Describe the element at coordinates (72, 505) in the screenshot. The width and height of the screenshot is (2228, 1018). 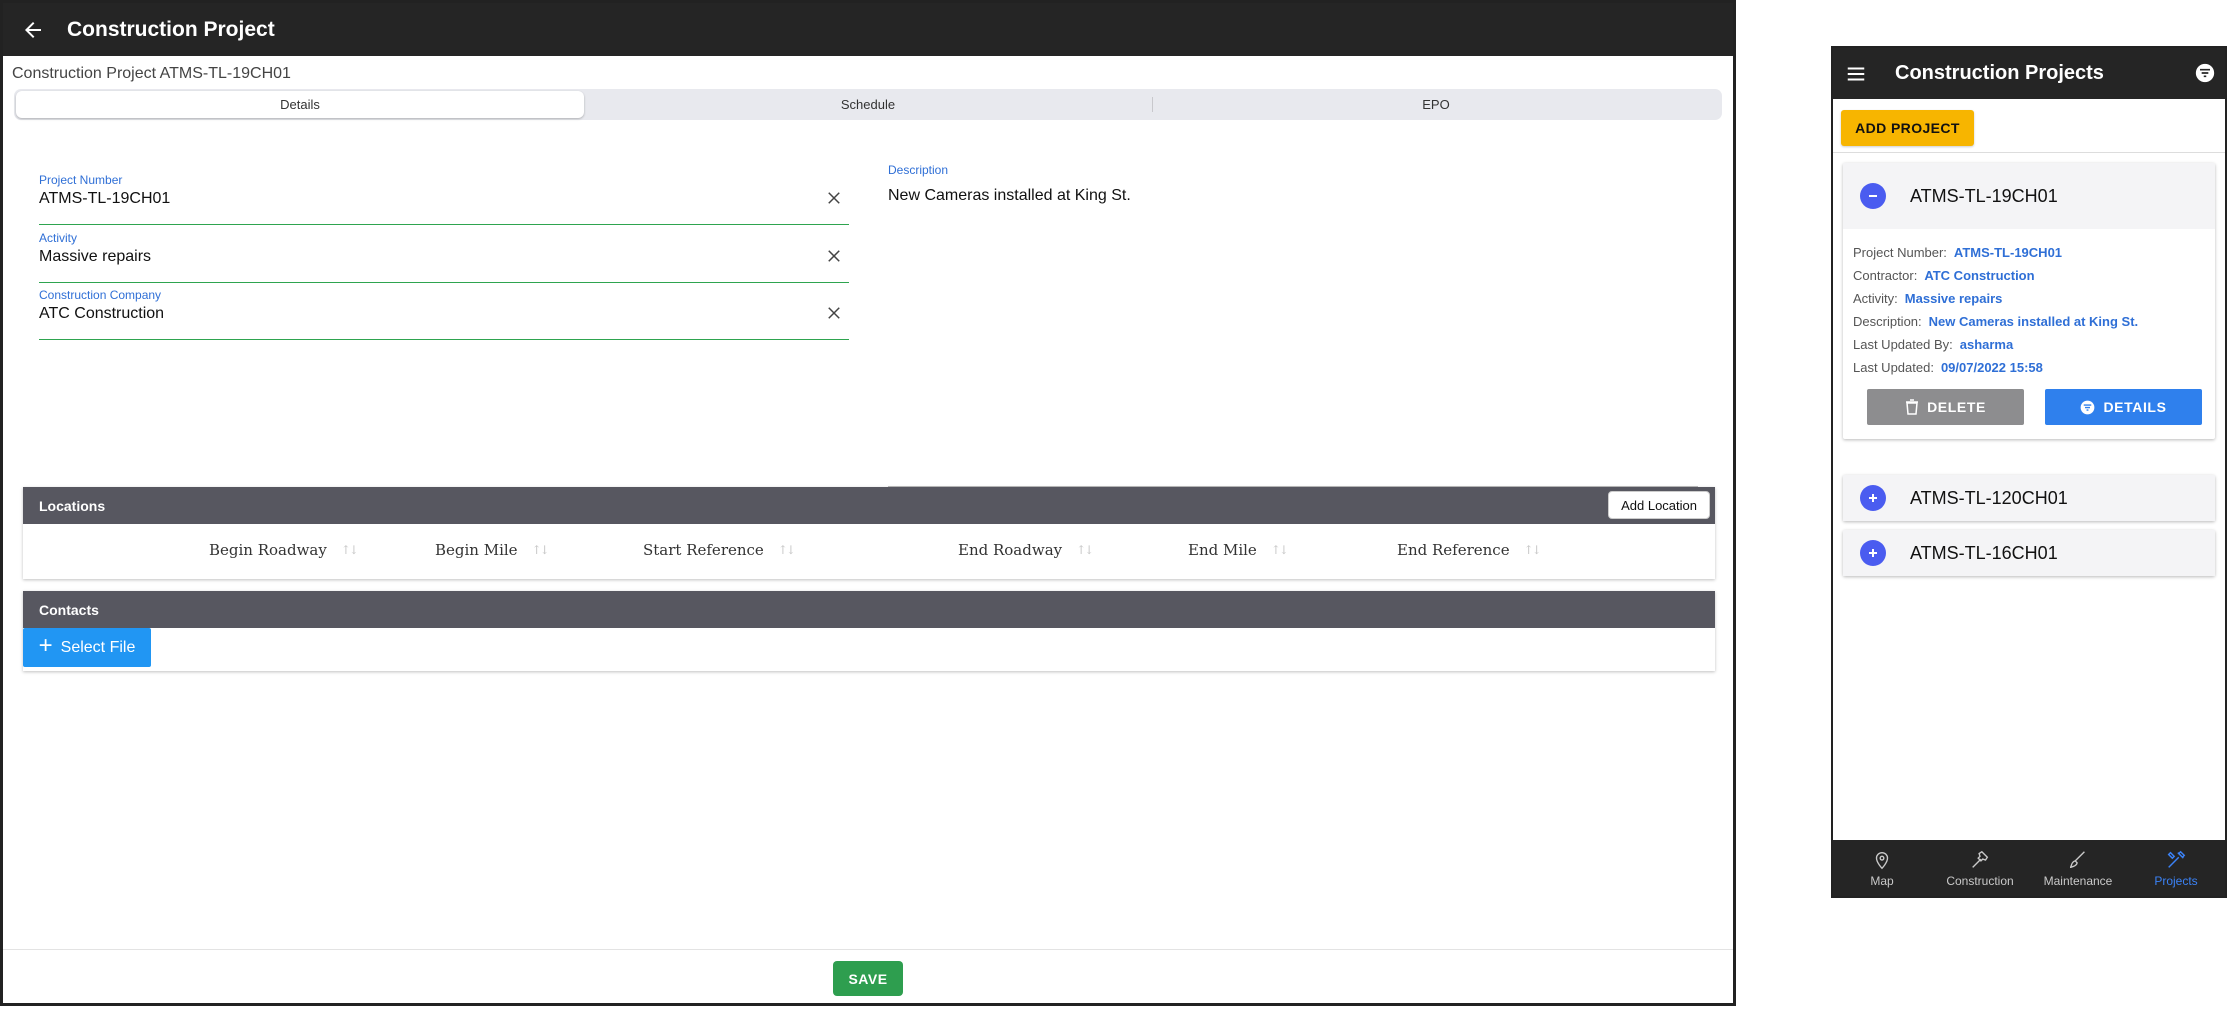
I see `locations-title: Locations` at that location.